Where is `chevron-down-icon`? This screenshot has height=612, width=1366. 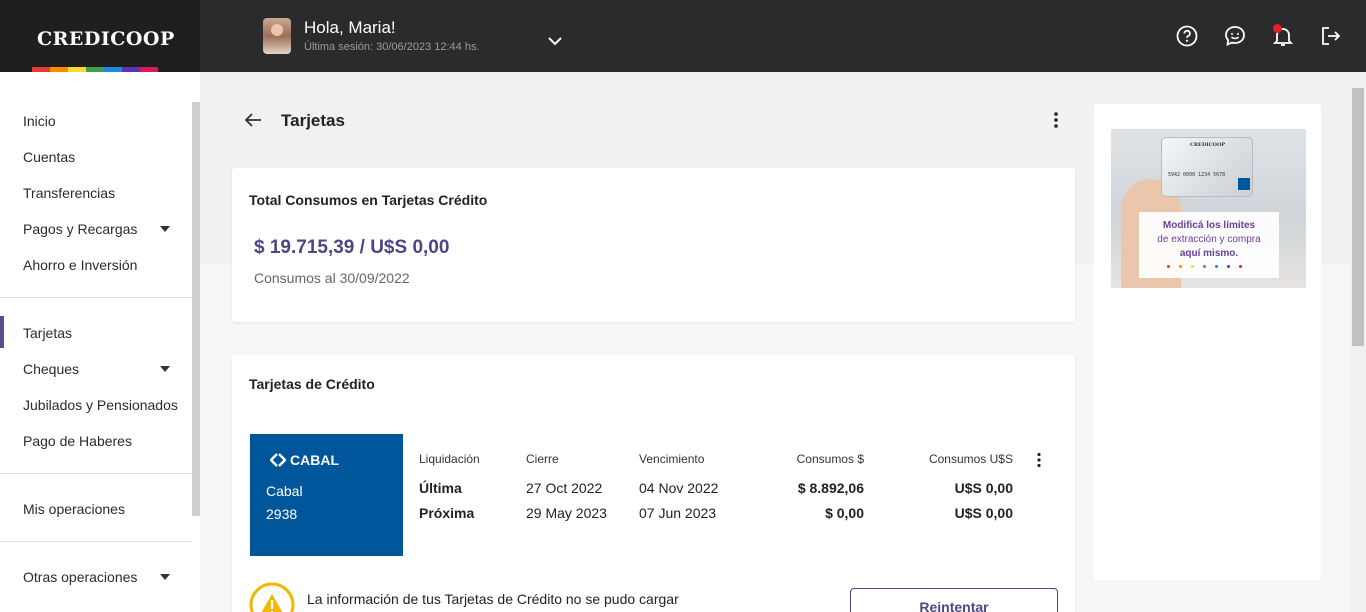
chevron-down-icon is located at coordinates (555, 41).